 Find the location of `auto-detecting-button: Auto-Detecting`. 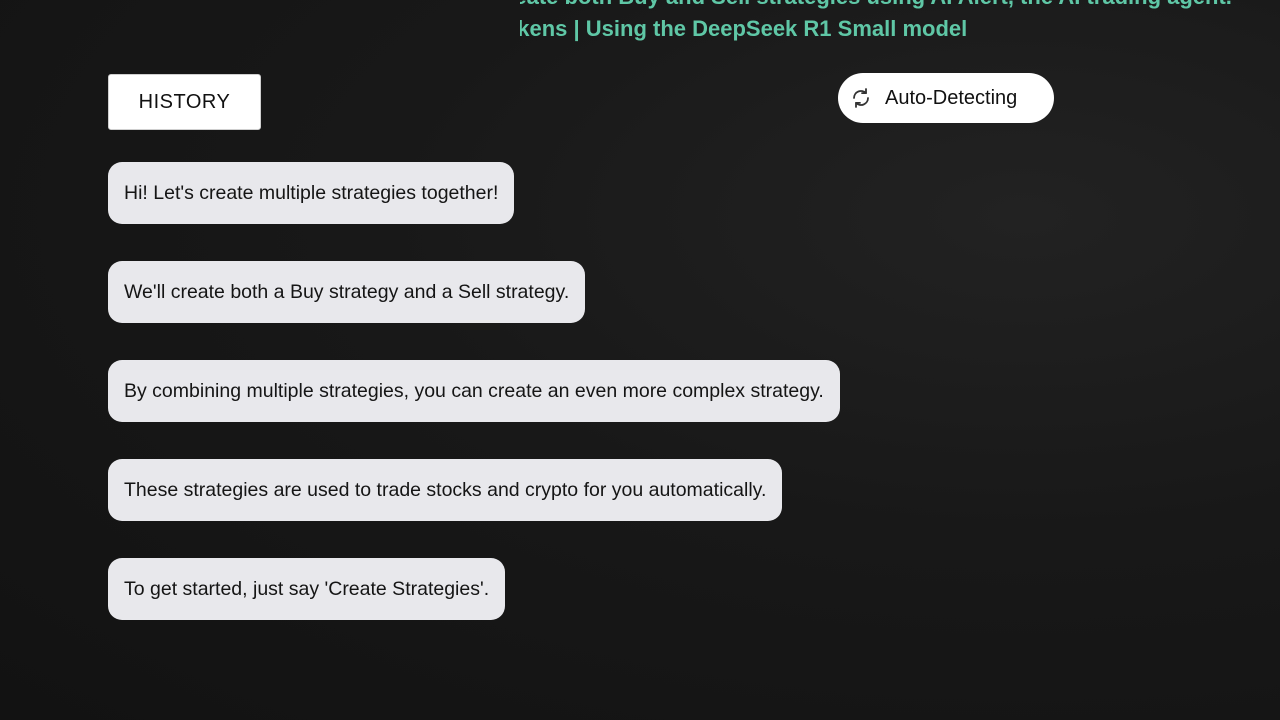

auto-detecting-button: Auto-Detecting is located at coordinates (946, 98).